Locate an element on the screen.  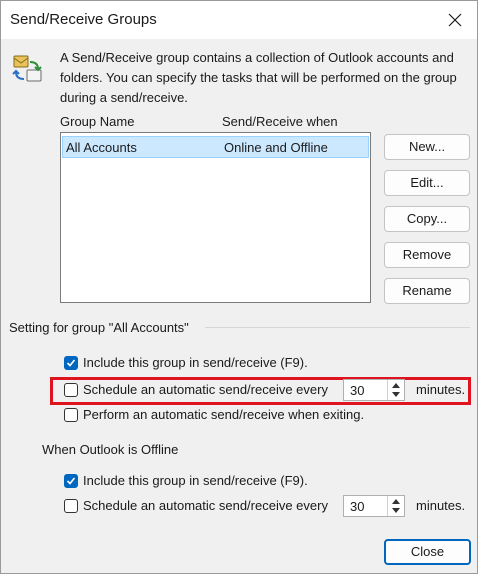
offline-include-checkbox is located at coordinates (71, 481).